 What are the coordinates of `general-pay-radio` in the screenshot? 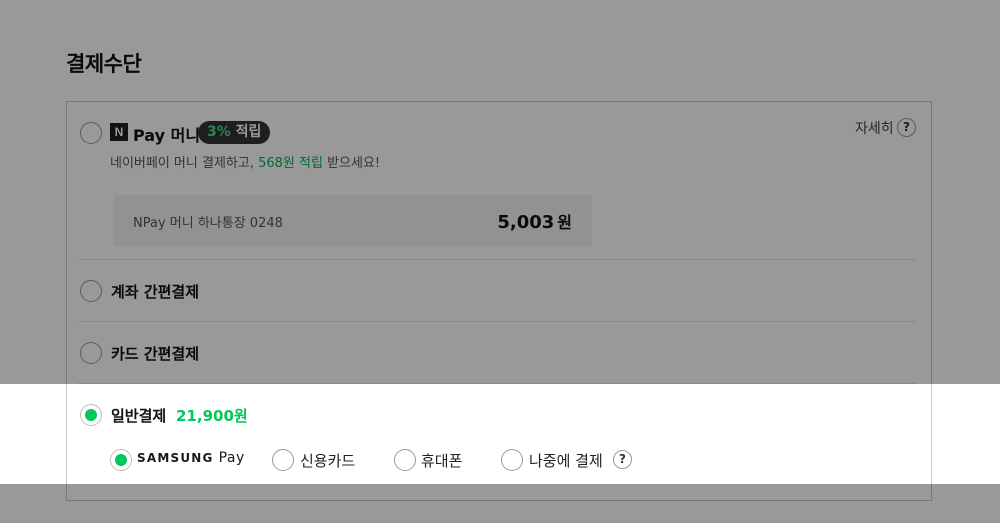 It's located at (91, 415).